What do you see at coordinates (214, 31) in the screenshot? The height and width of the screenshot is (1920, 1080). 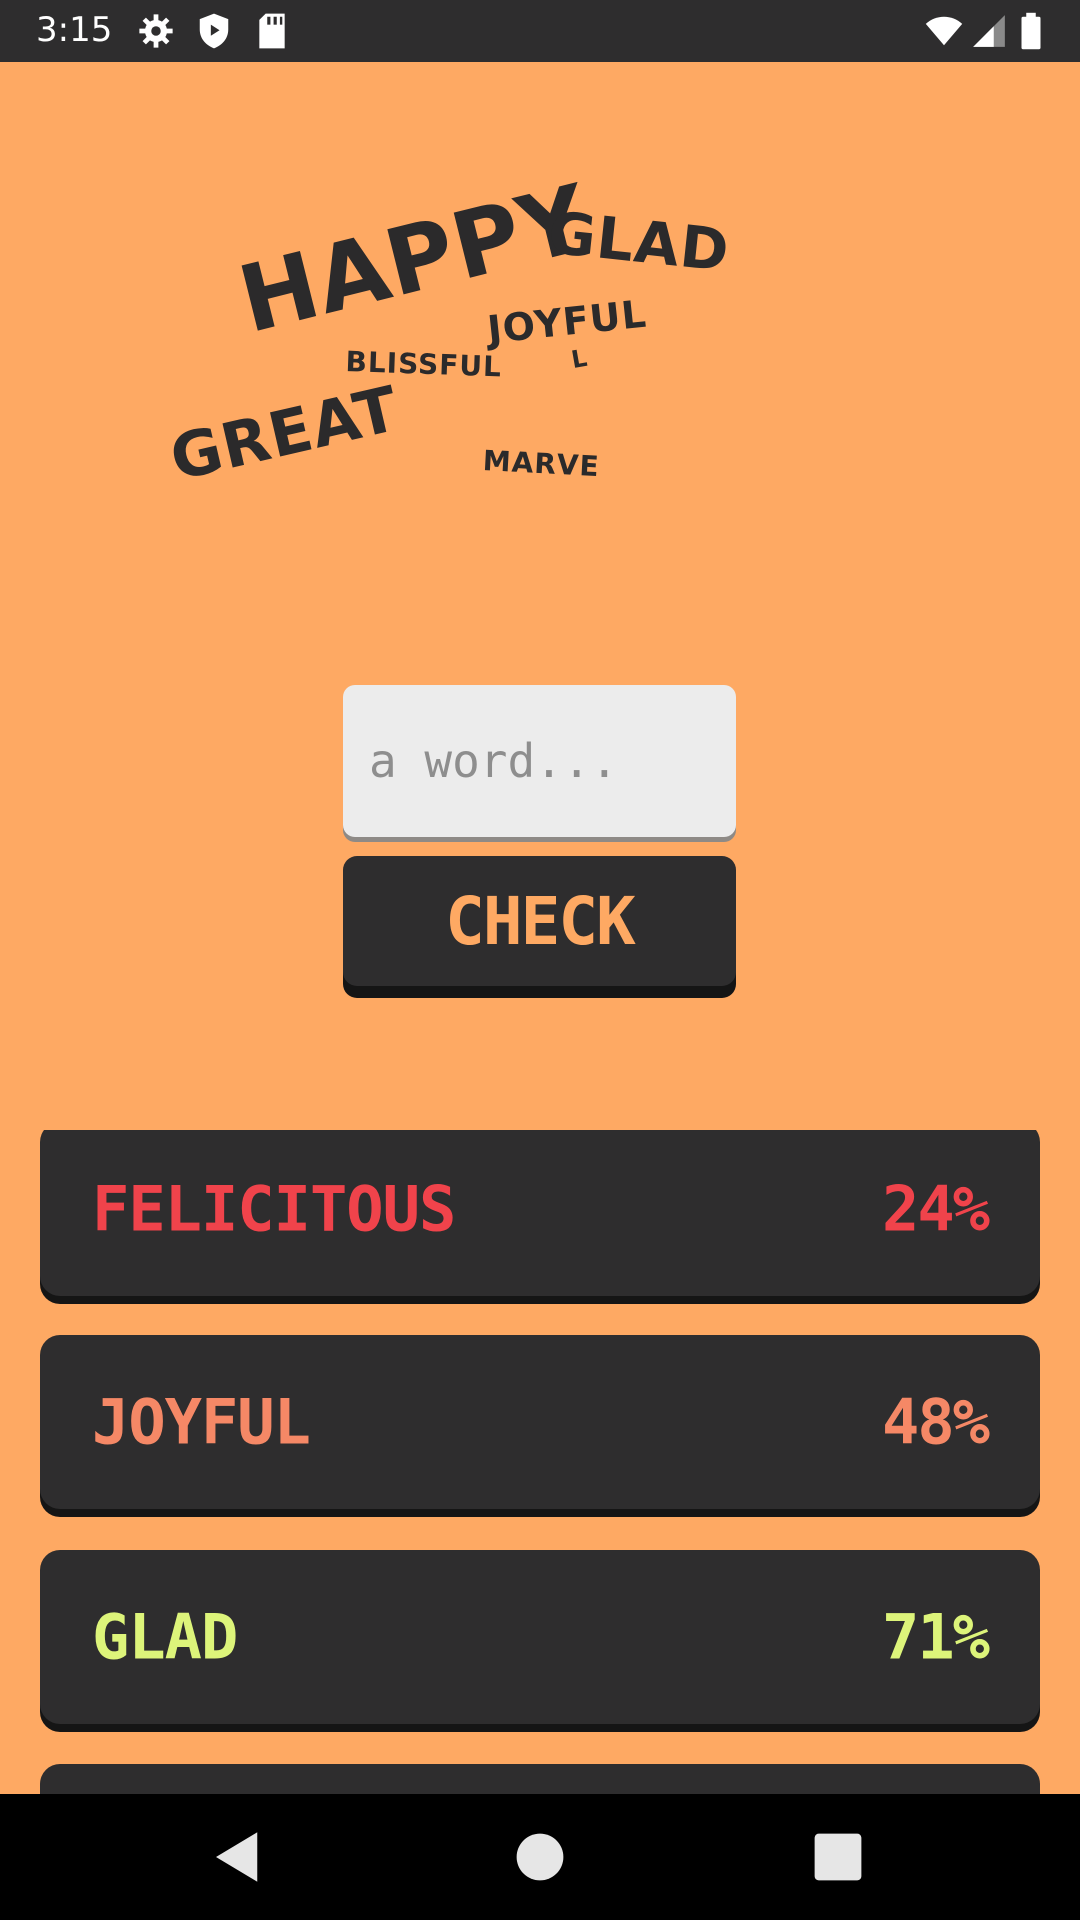 I see `shield-icon` at bounding box center [214, 31].